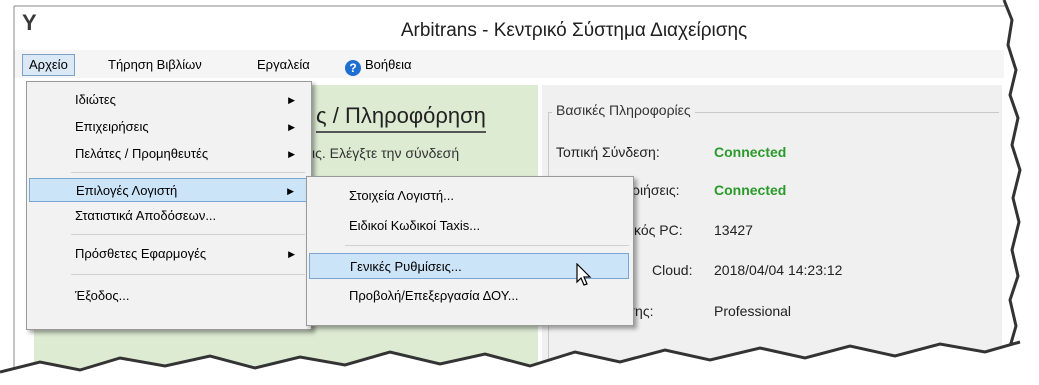  I want to click on help-icon: ?, so click(353, 68).